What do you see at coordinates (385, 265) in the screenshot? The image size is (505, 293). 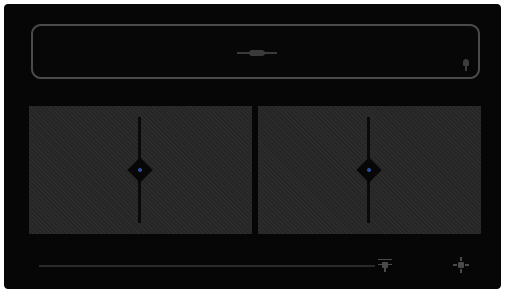 I see `sliders-icon` at bounding box center [385, 265].